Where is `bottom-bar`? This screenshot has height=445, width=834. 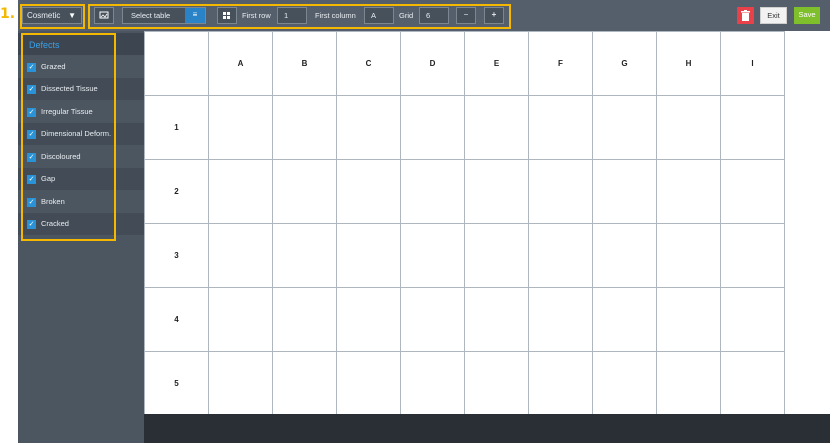
bottom-bar is located at coordinates (487, 428).